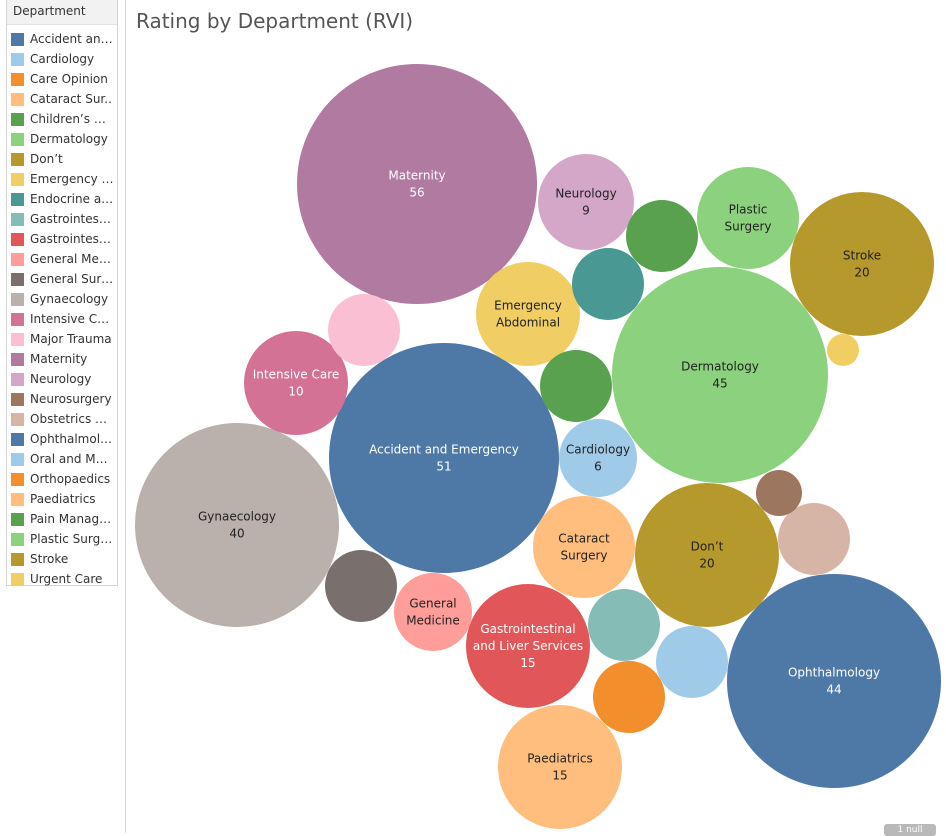 The image size is (946, 836). I want to click on bubble: Emergency Abdominal, so click(528, 314).